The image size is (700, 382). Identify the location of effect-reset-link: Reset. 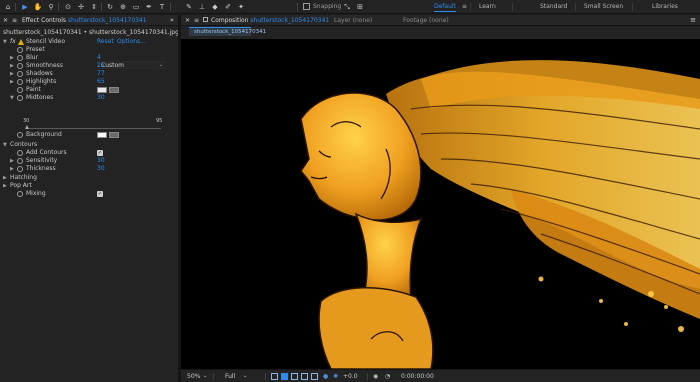
(105, 42).